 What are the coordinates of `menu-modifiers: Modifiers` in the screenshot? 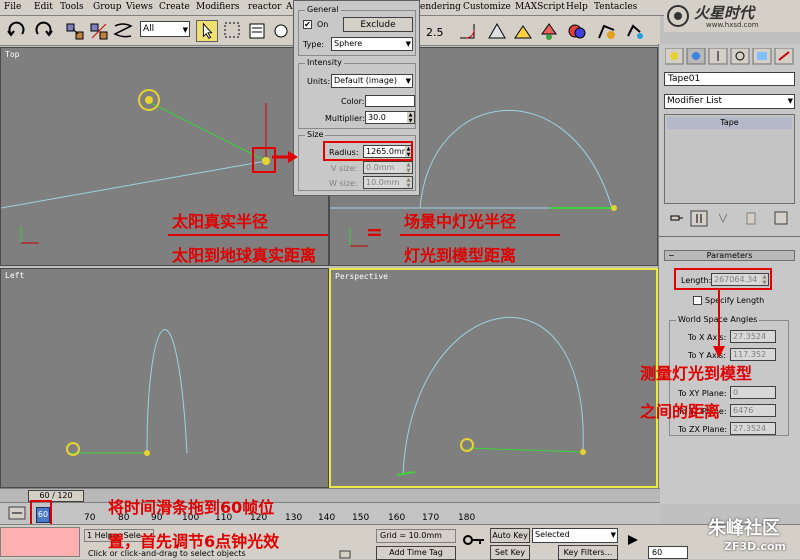 It's located at (218, 7).